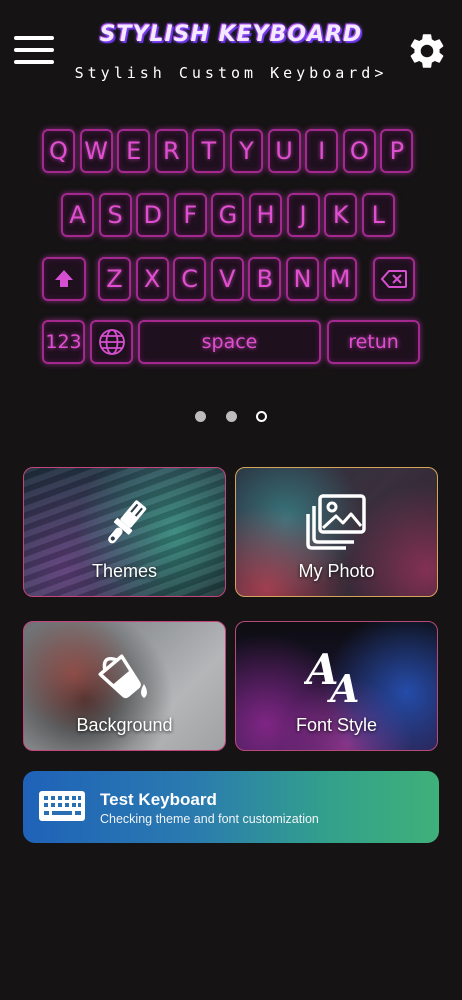 This screenshot has width=462, height=1000. Describe the element at coordinates (209, 819) in the screenshot. I see `test-keyboard-subtitle: Checking theme and font customization` at that location.